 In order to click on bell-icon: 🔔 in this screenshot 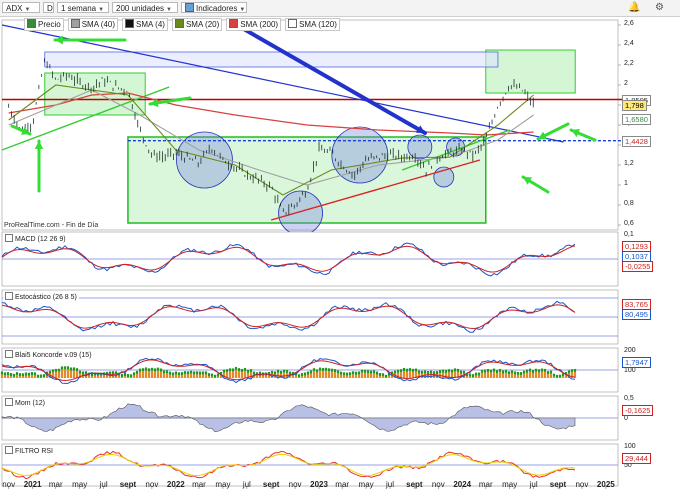, I will do `click(634, 7)`.